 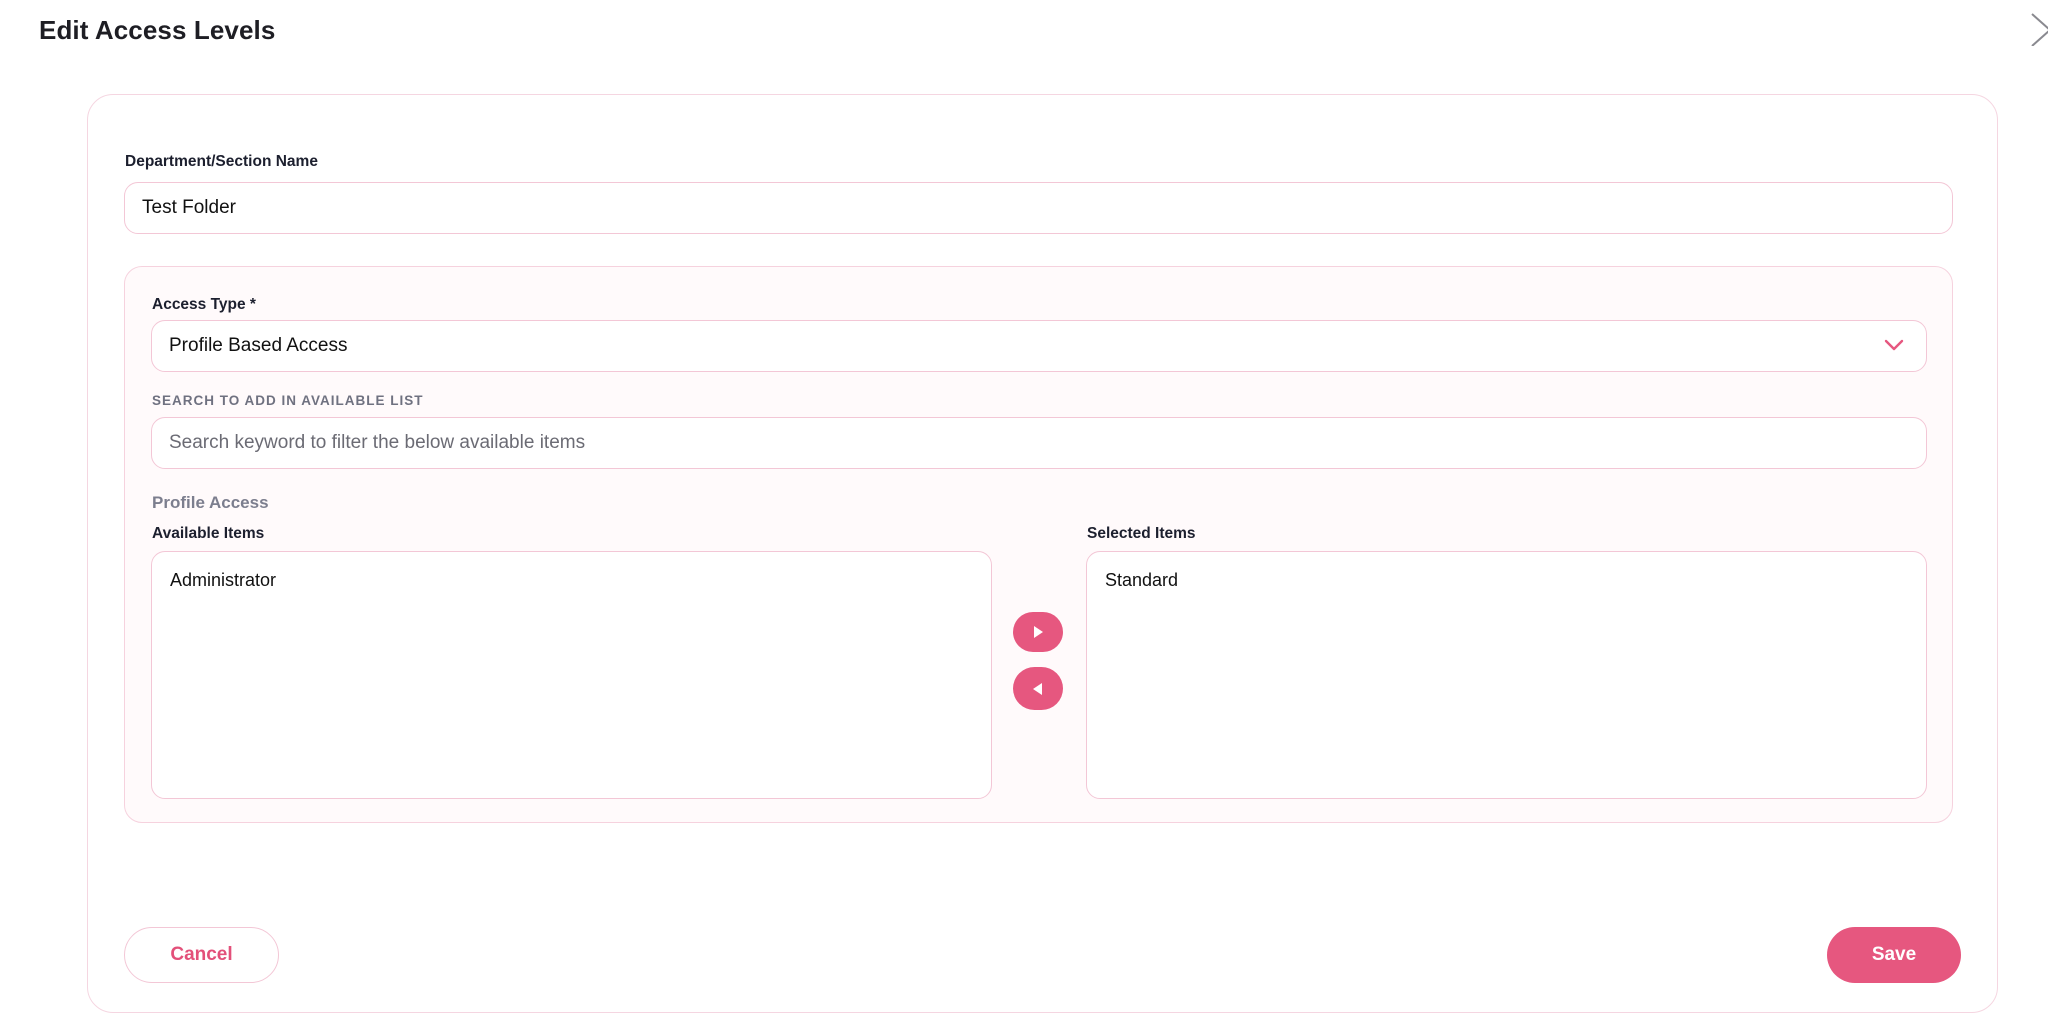 I want to click on close-icon, so click(x=2038, y=29).